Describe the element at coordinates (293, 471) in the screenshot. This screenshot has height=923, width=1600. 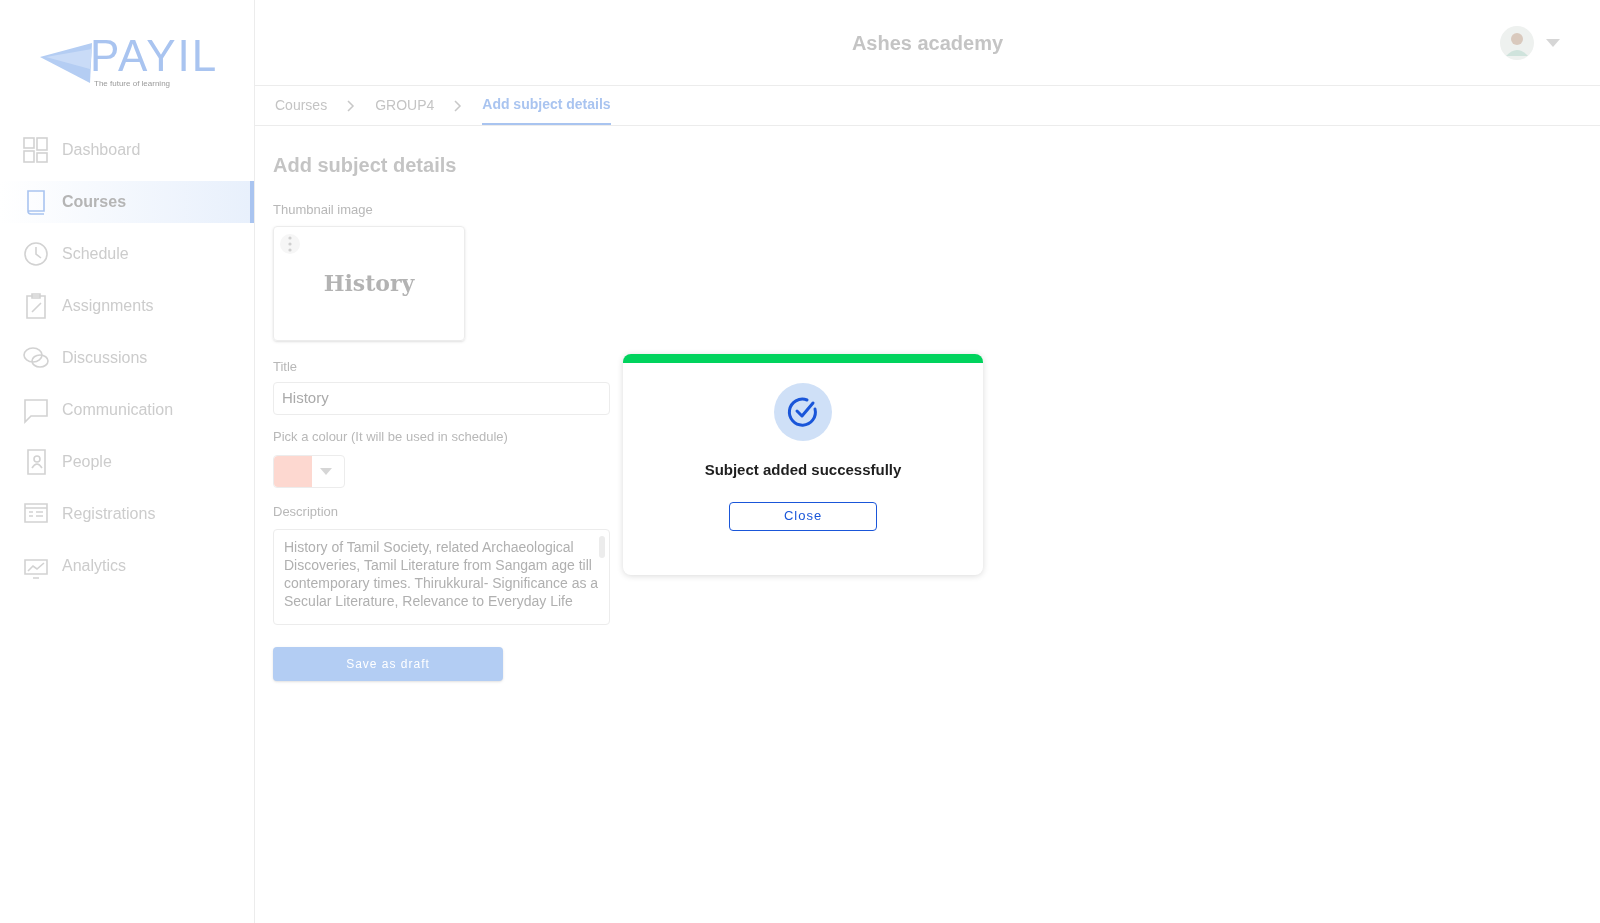
I see `colour-swatch` at that location.